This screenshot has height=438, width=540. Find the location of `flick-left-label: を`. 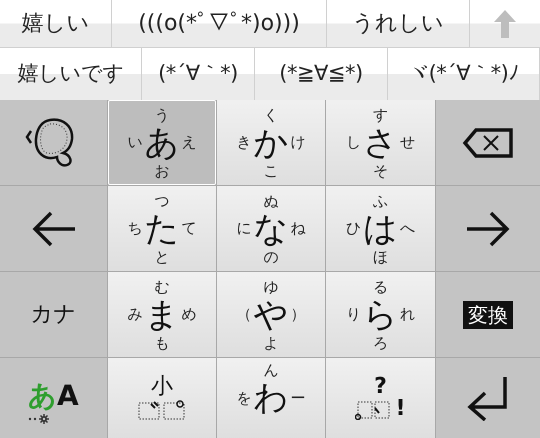

flick-left-label: を is located at coordinates (244, 398).